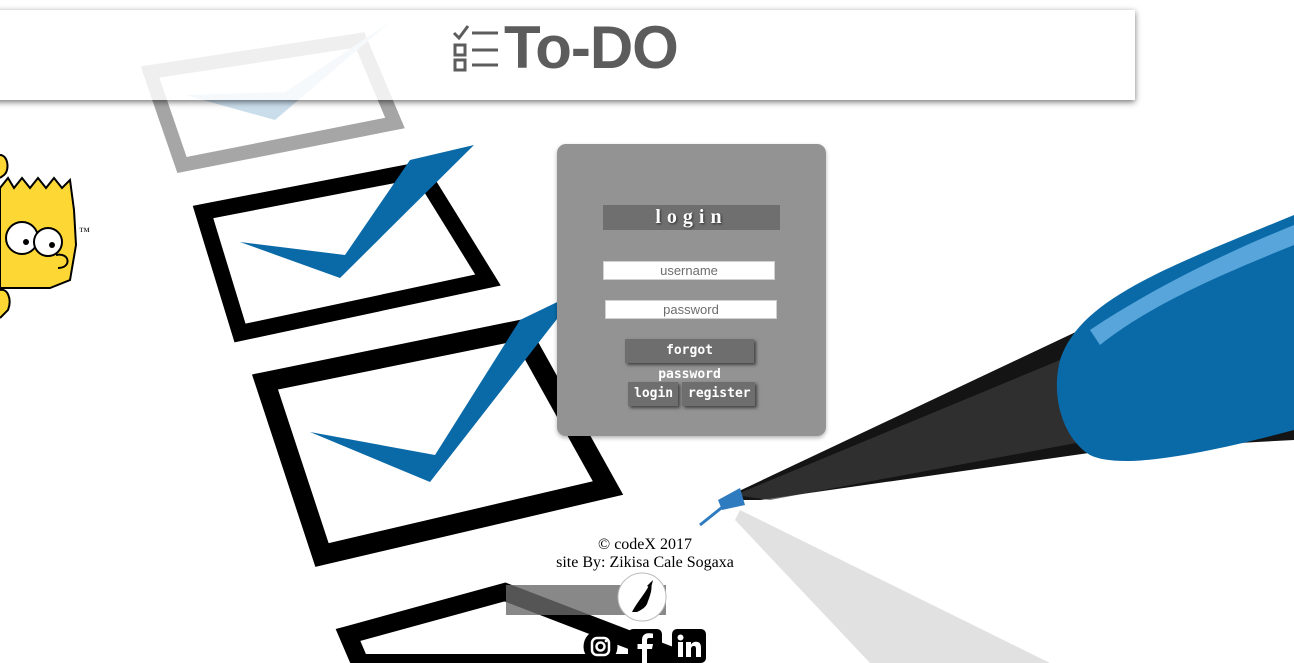 The width and height of the screenshot is (1294, 663). Describe the element at coordinates (642, 597) in the screenshot. I see `author-logo` at that location.